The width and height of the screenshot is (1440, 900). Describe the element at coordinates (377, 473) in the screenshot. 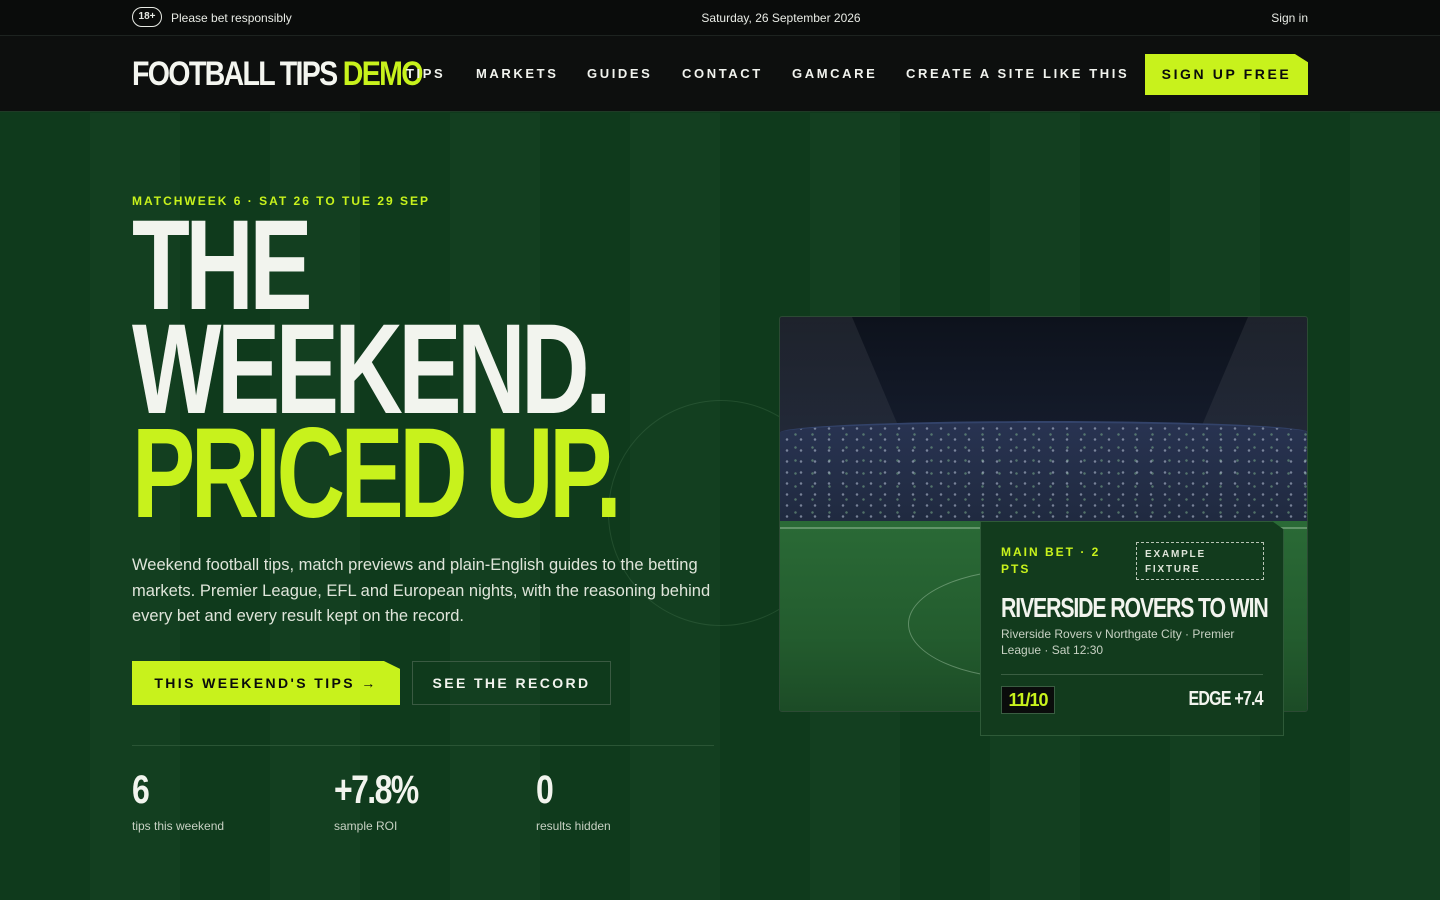

I see `headline-line-3: PRICED UP.` at that location.